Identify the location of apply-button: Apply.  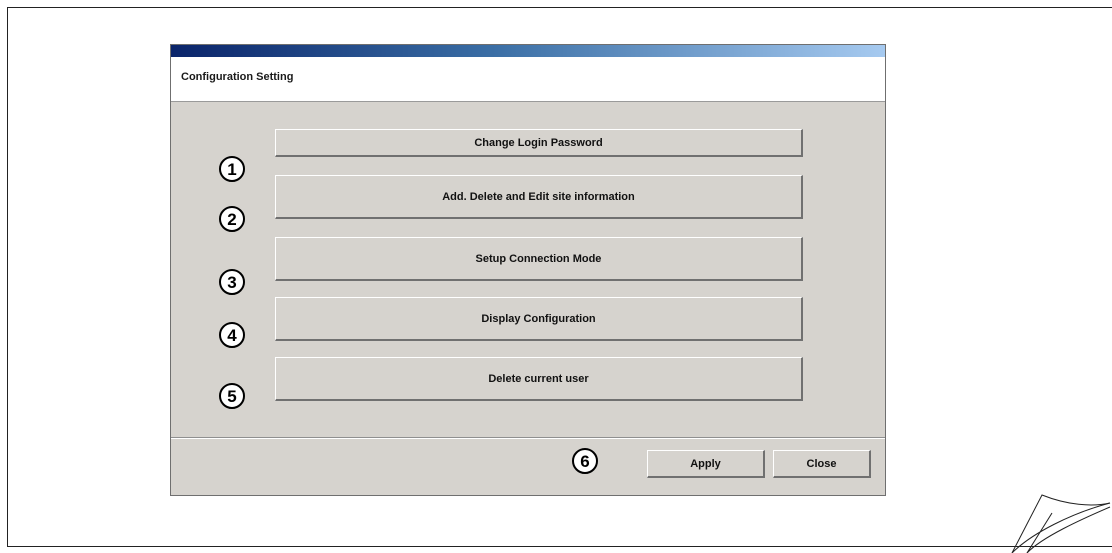
(706, 464).